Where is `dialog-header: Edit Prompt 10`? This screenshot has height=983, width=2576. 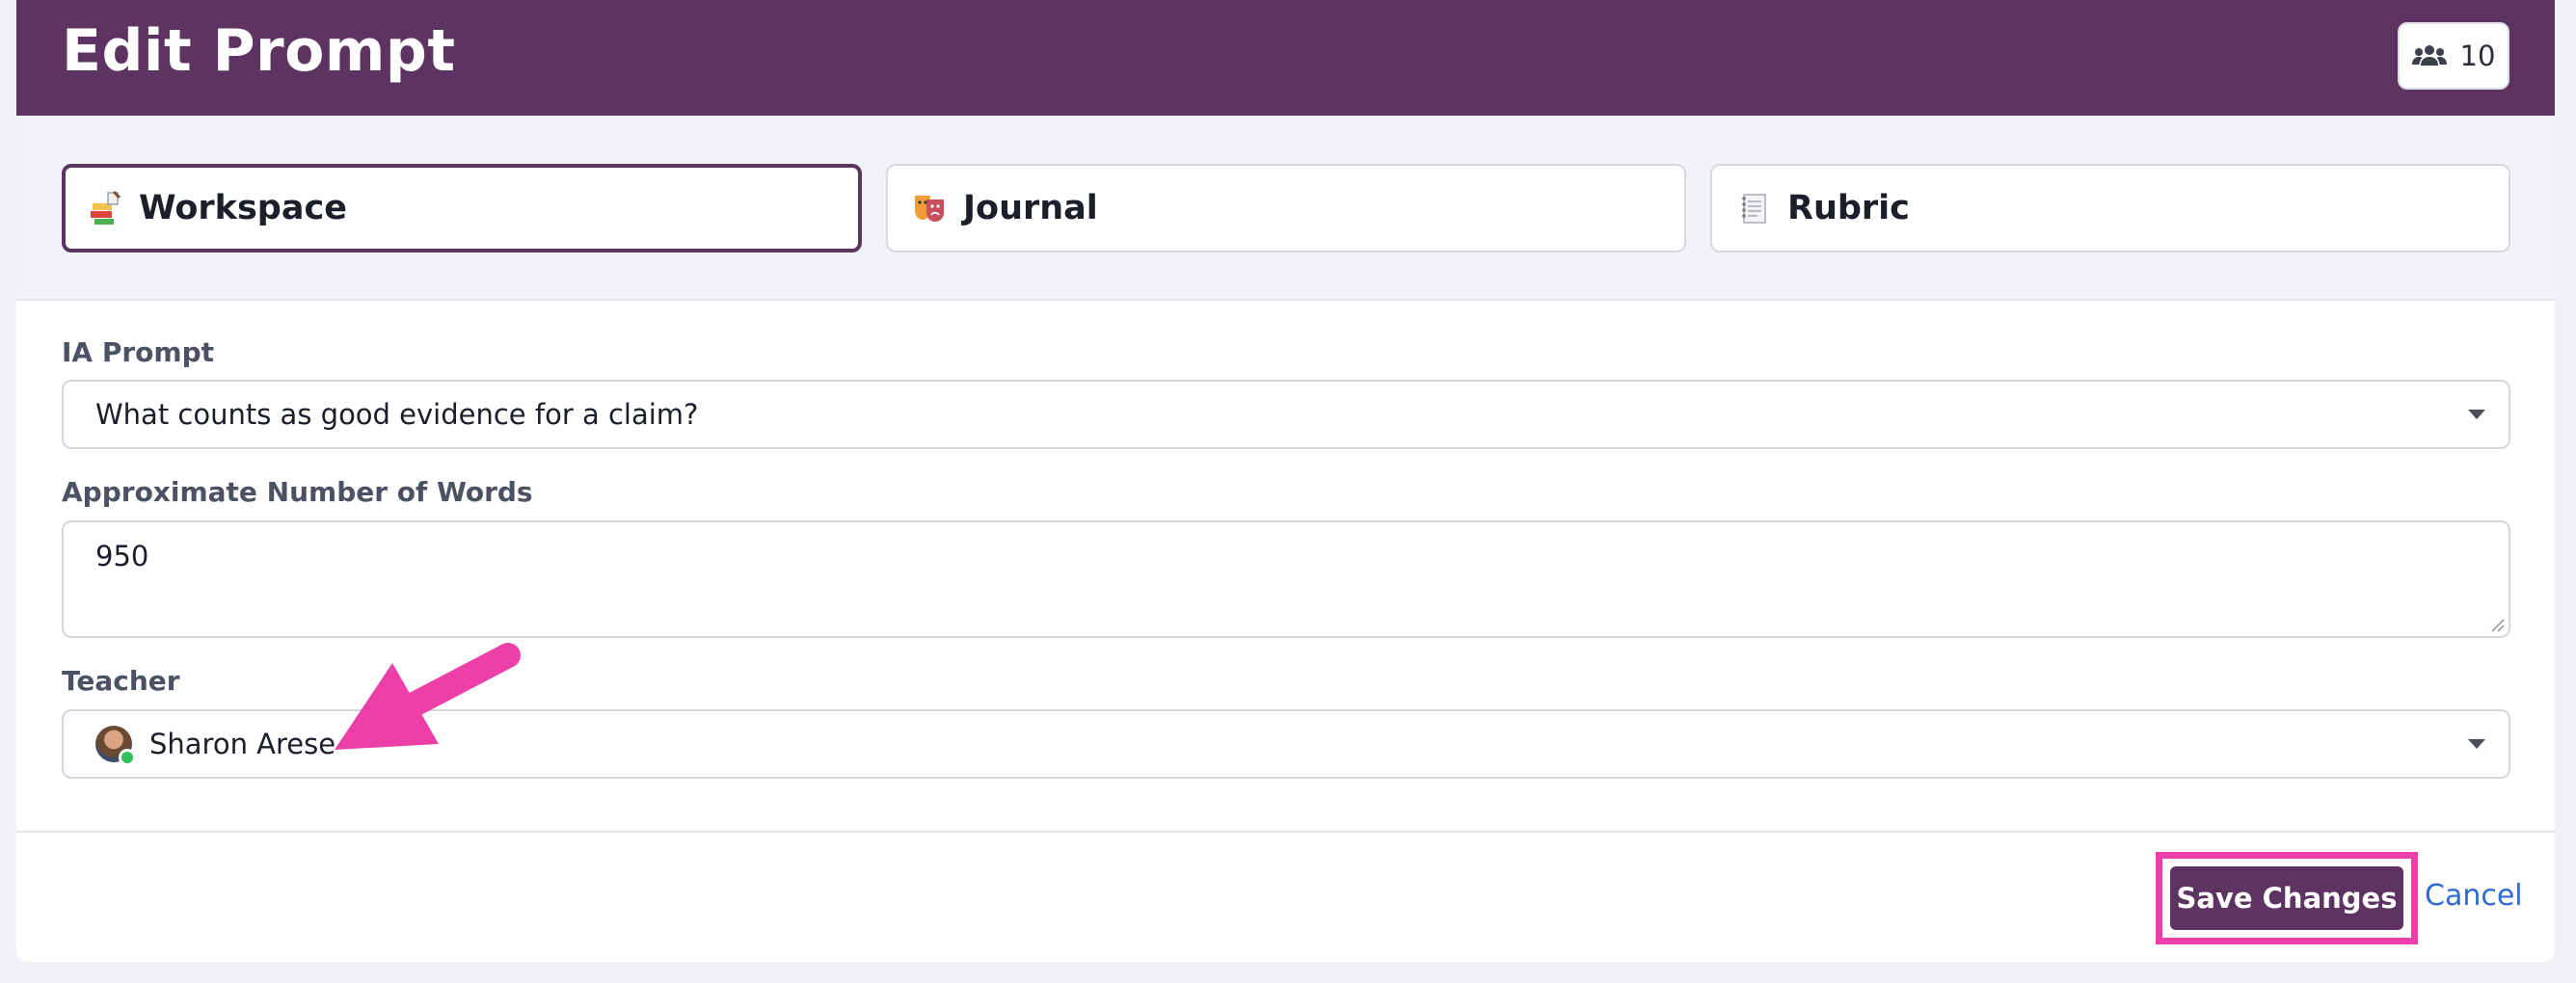
dialog-header: Edit Prompt 10 is located at coordinates (1286, 58).